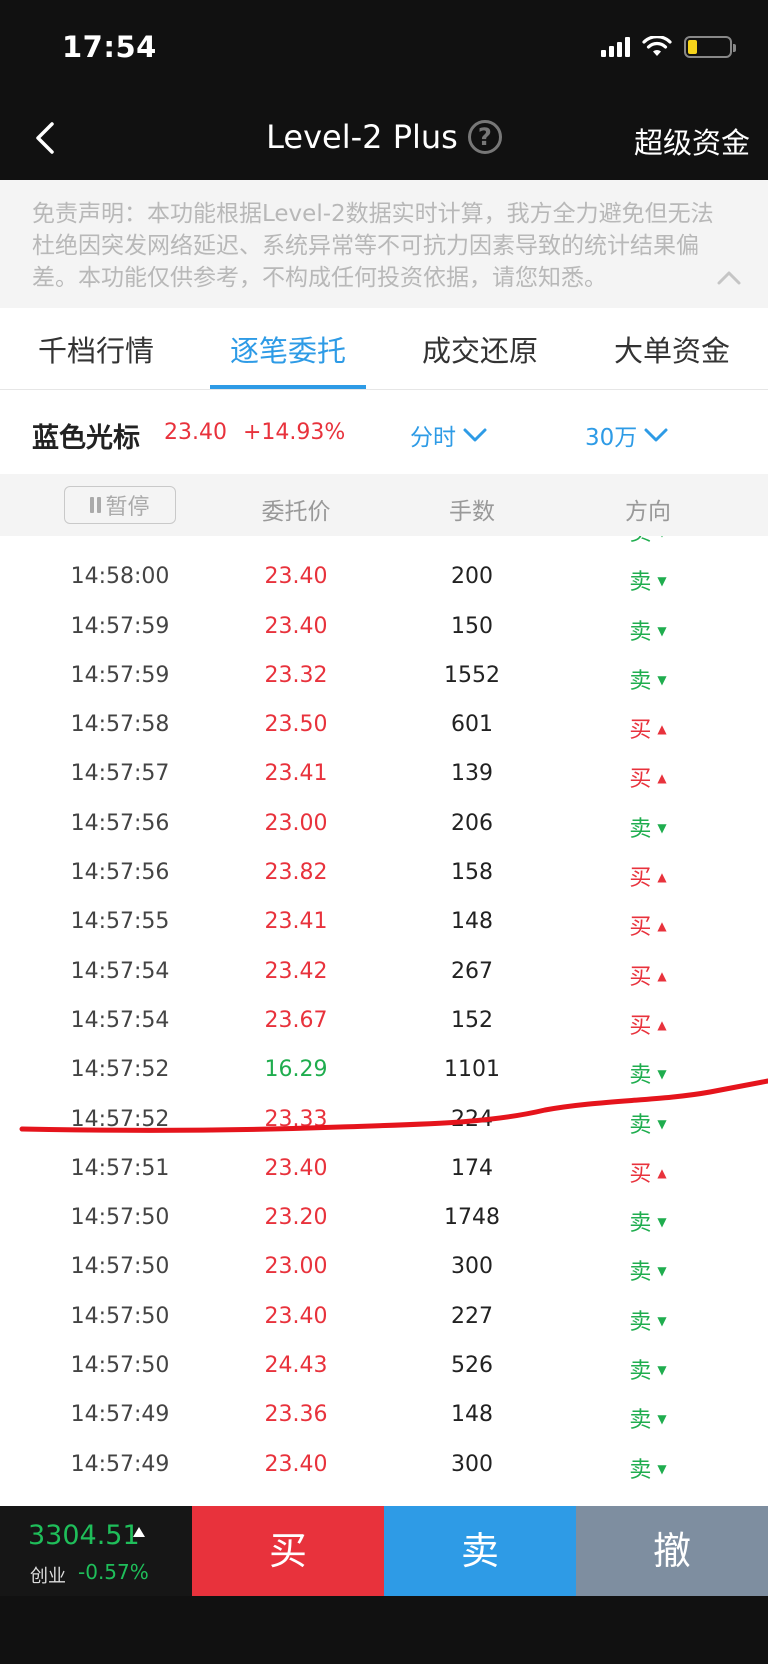  I want to click on market-index: 3304.51 创业 -0.57%, so click(96, 1551).